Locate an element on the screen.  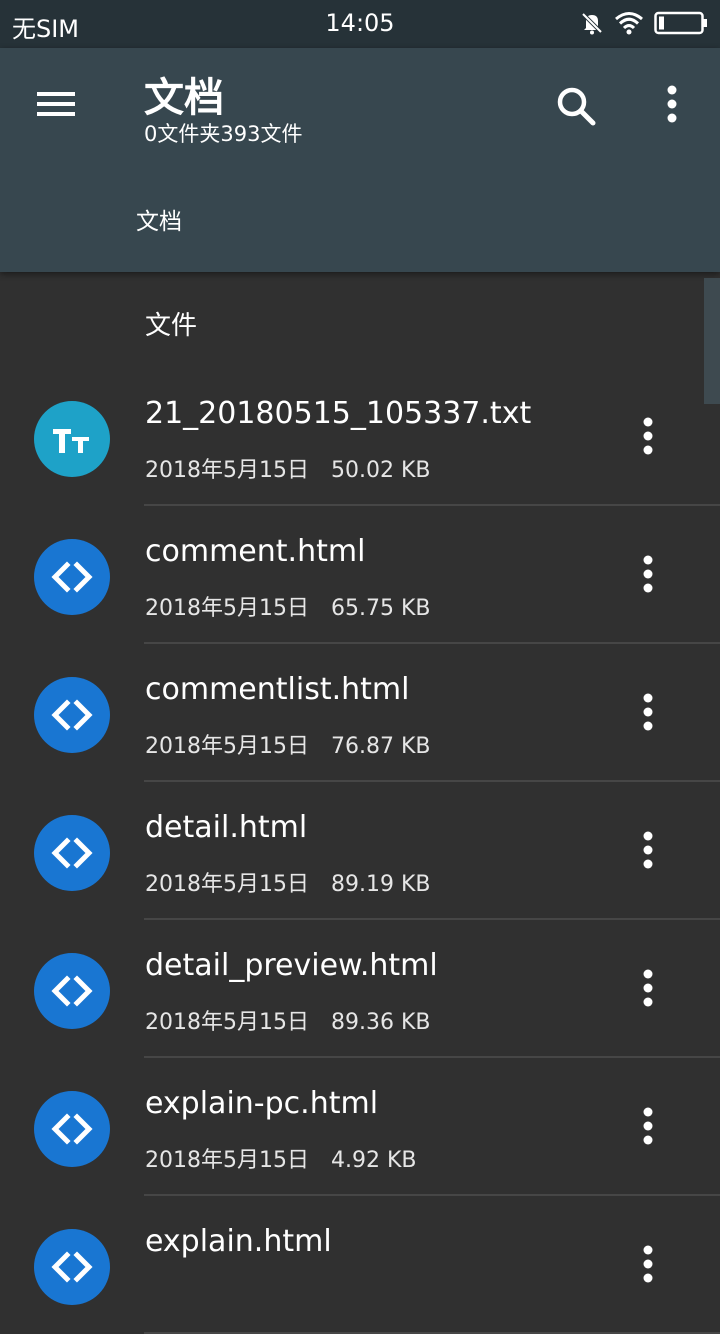
page-title: 文档 is located at coordinates (184, 98).